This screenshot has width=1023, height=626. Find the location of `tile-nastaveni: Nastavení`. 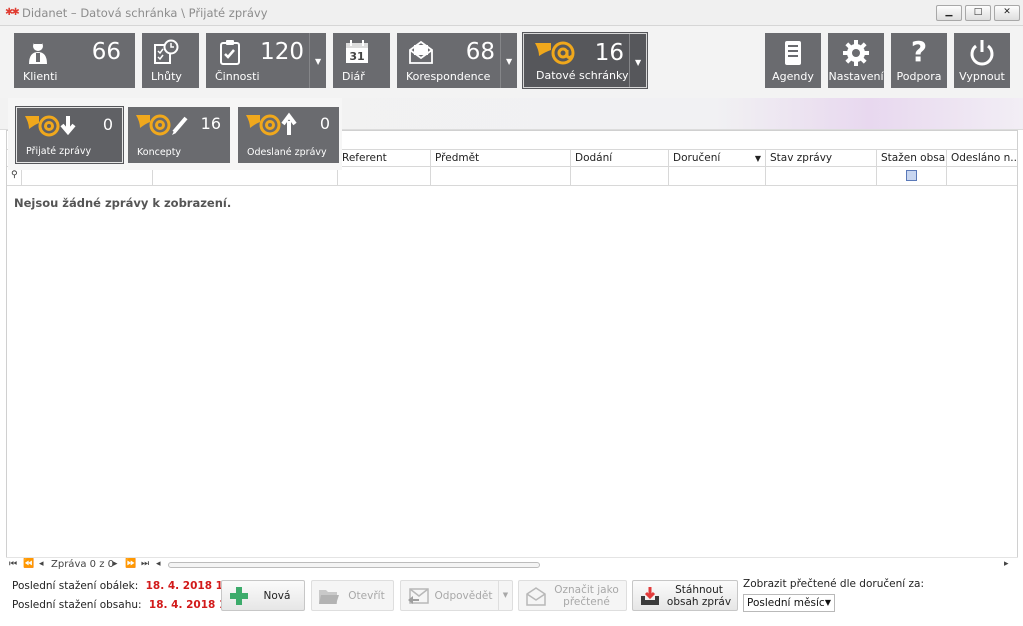

tile-nastaveni: Nastavení is located at coordinates (856, 60).